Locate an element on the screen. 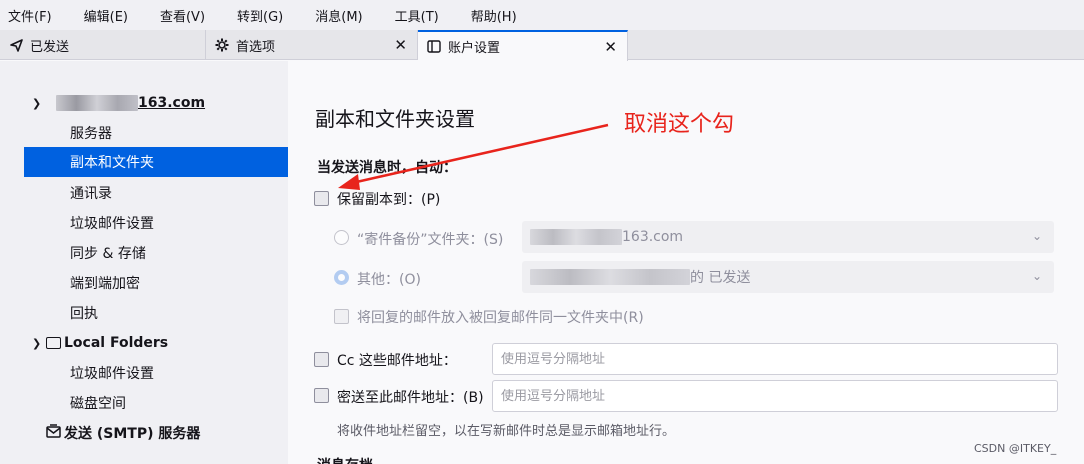  annotation-arrow is located at coordinates (473, 156).